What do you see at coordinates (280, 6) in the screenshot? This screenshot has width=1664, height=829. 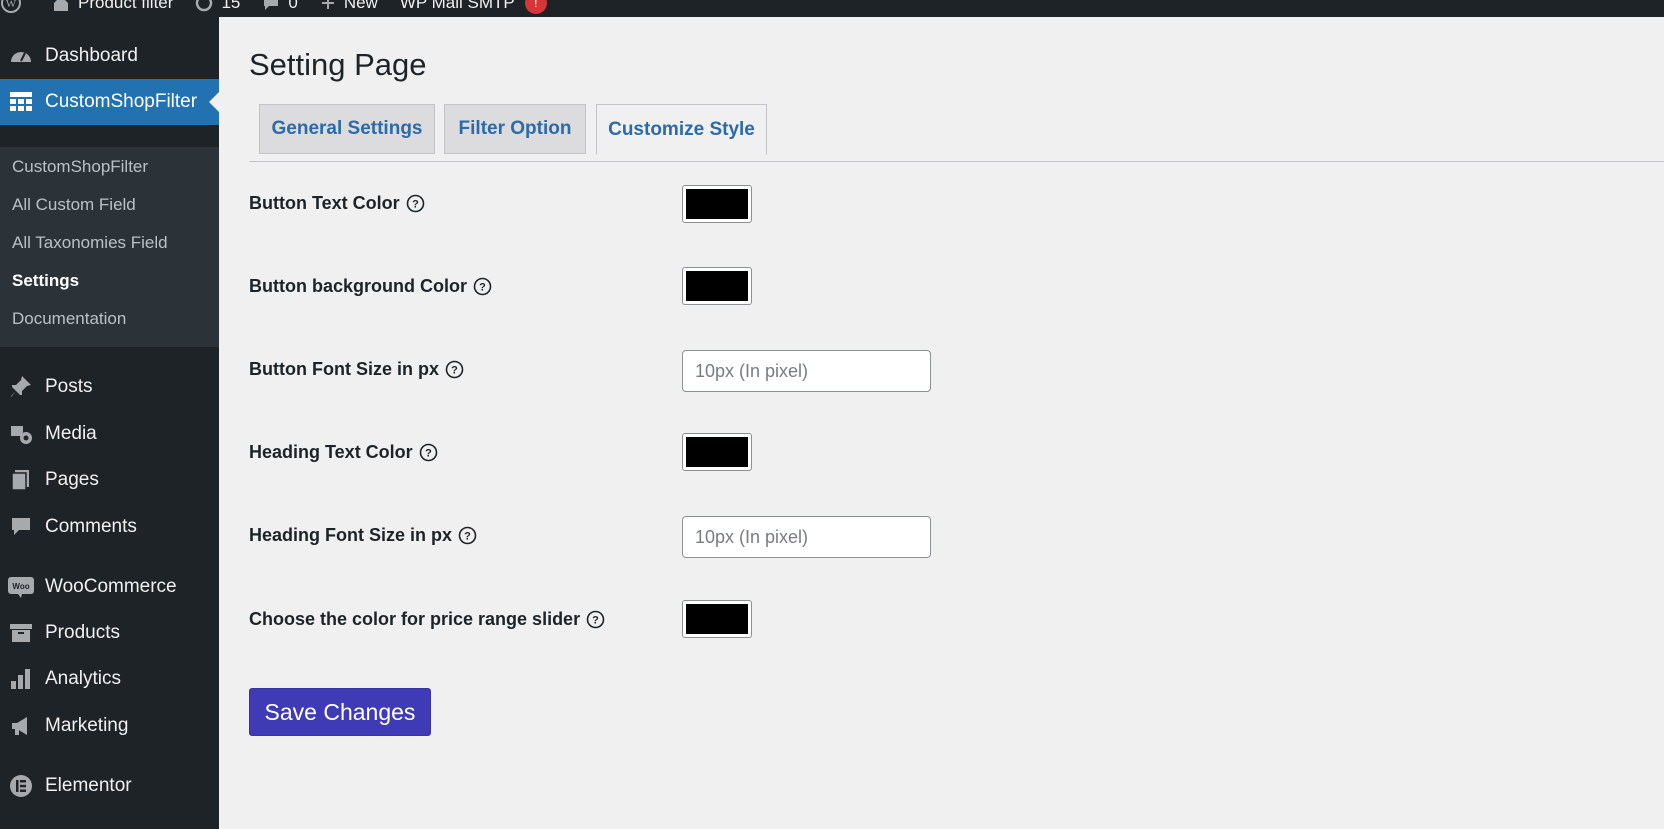 I see `comments-link: 0` at bounding box center [280, 6].